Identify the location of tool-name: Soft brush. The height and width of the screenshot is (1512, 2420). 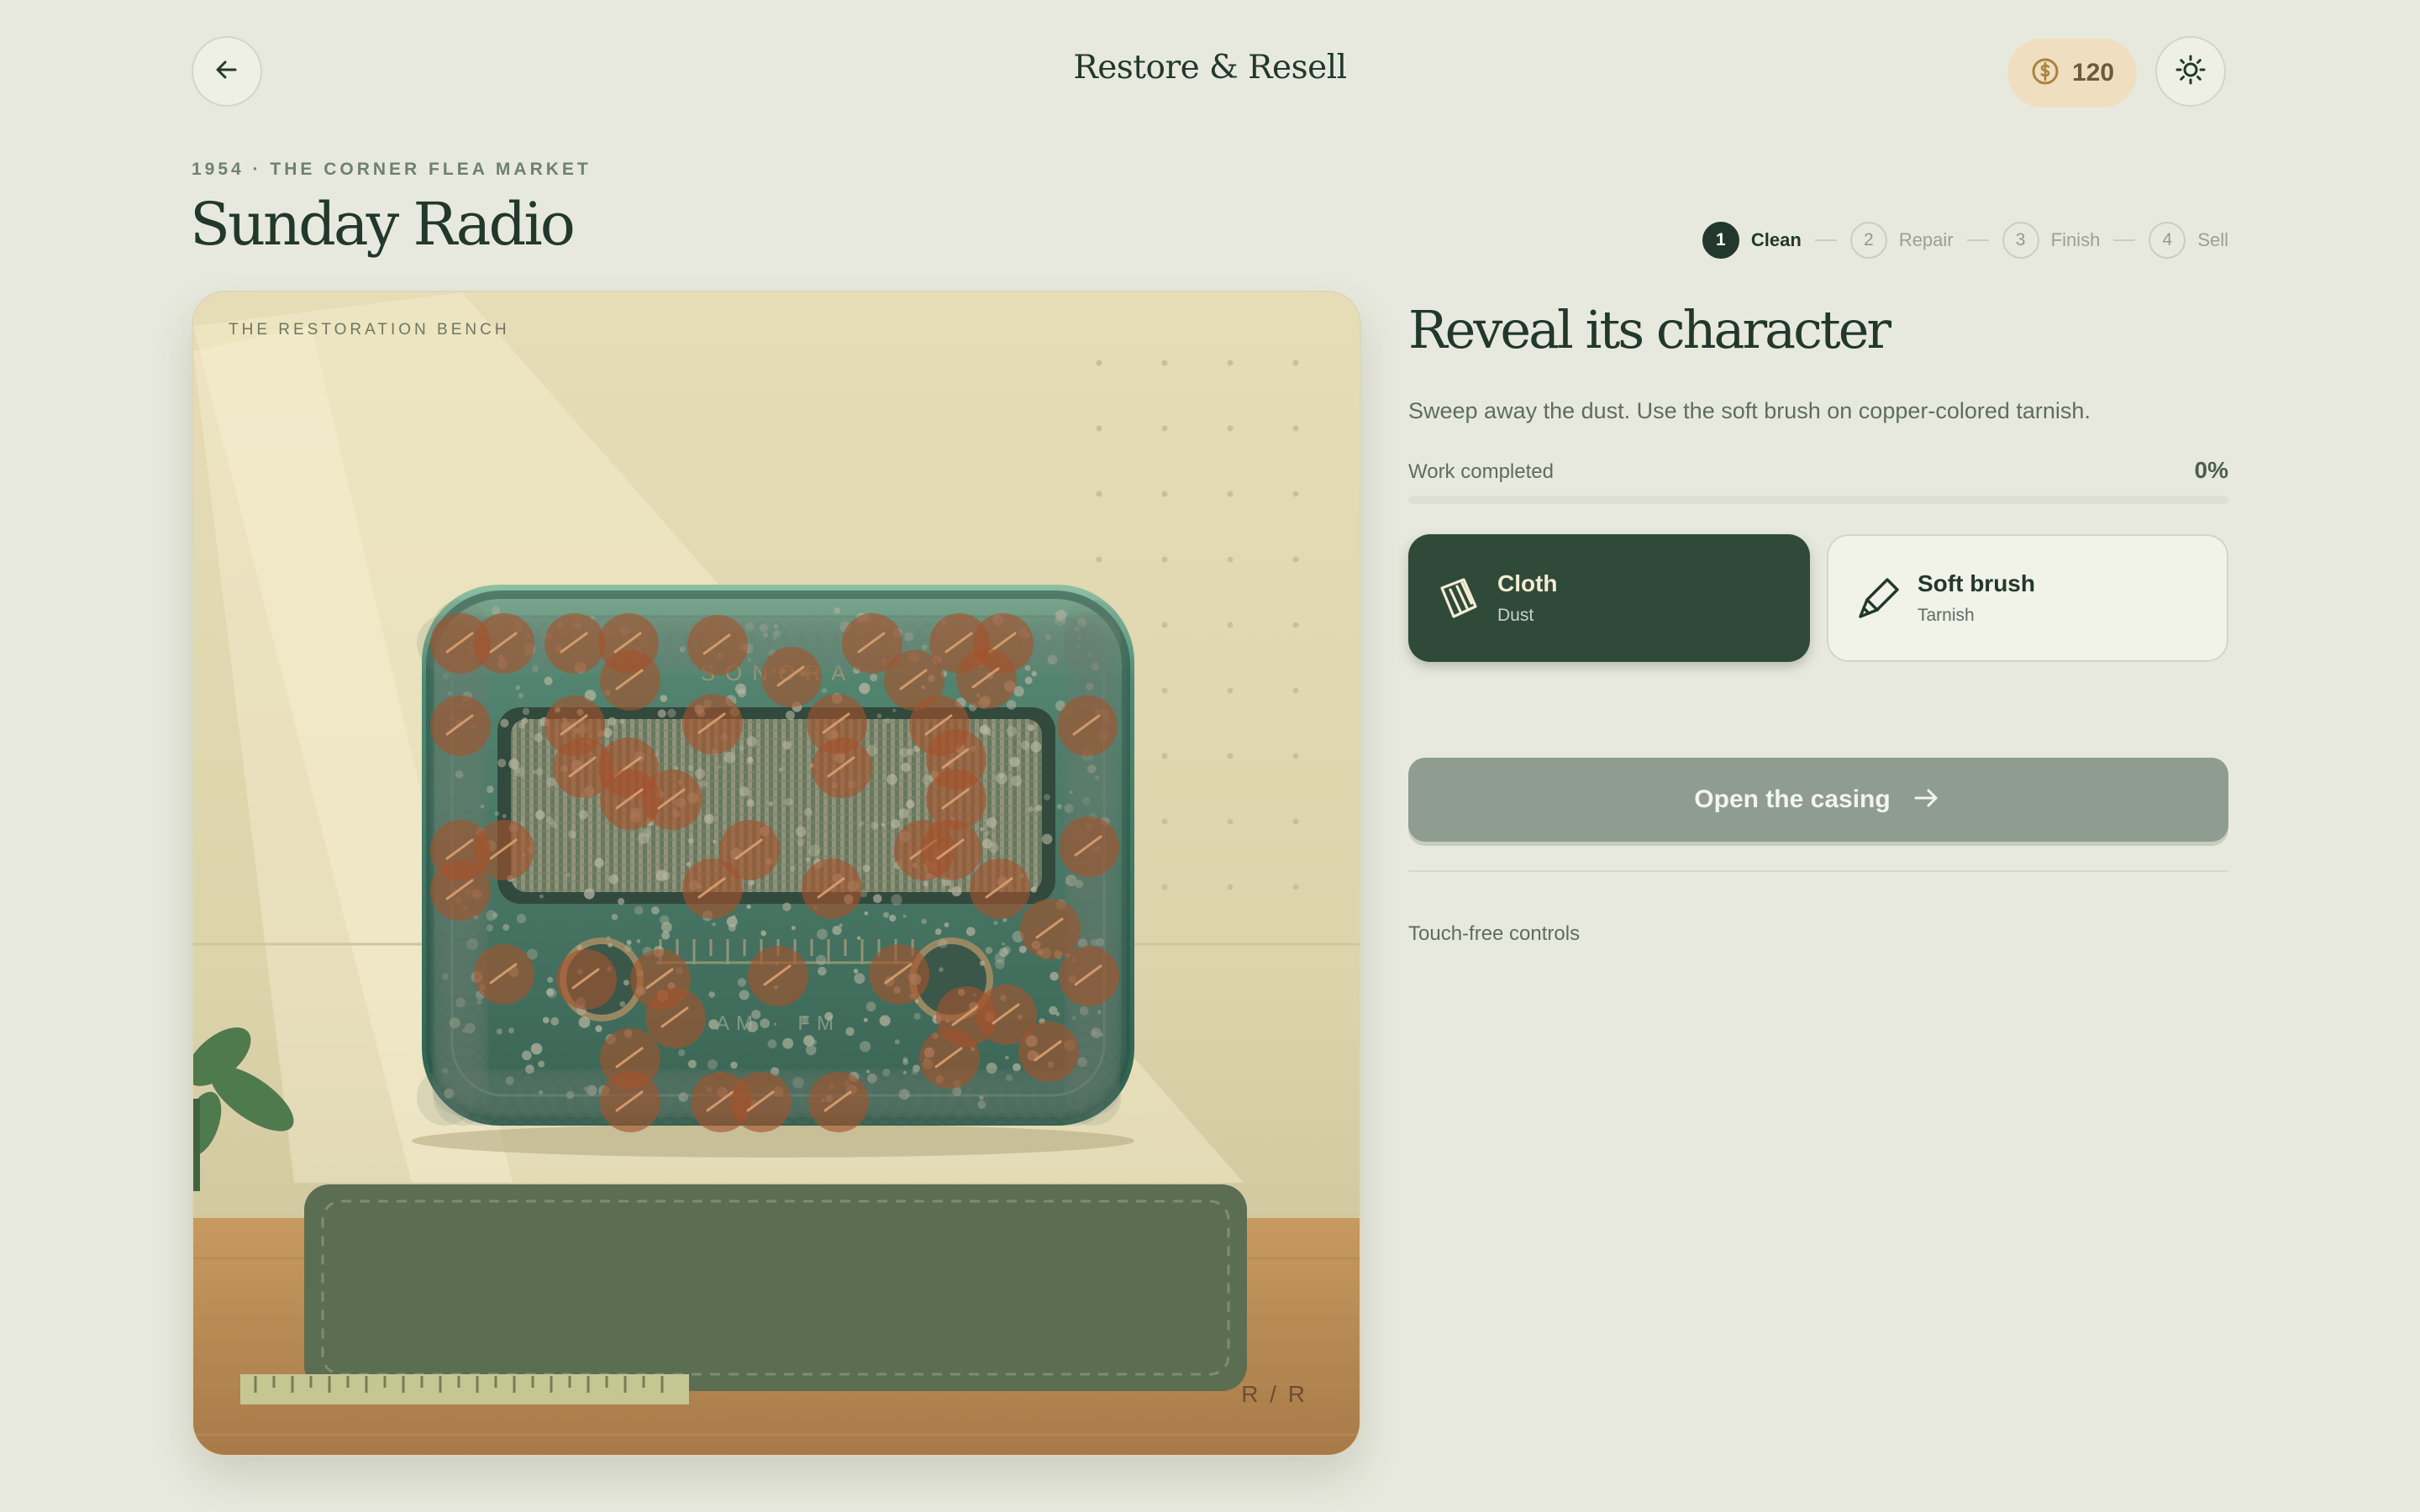
(1977, 583).